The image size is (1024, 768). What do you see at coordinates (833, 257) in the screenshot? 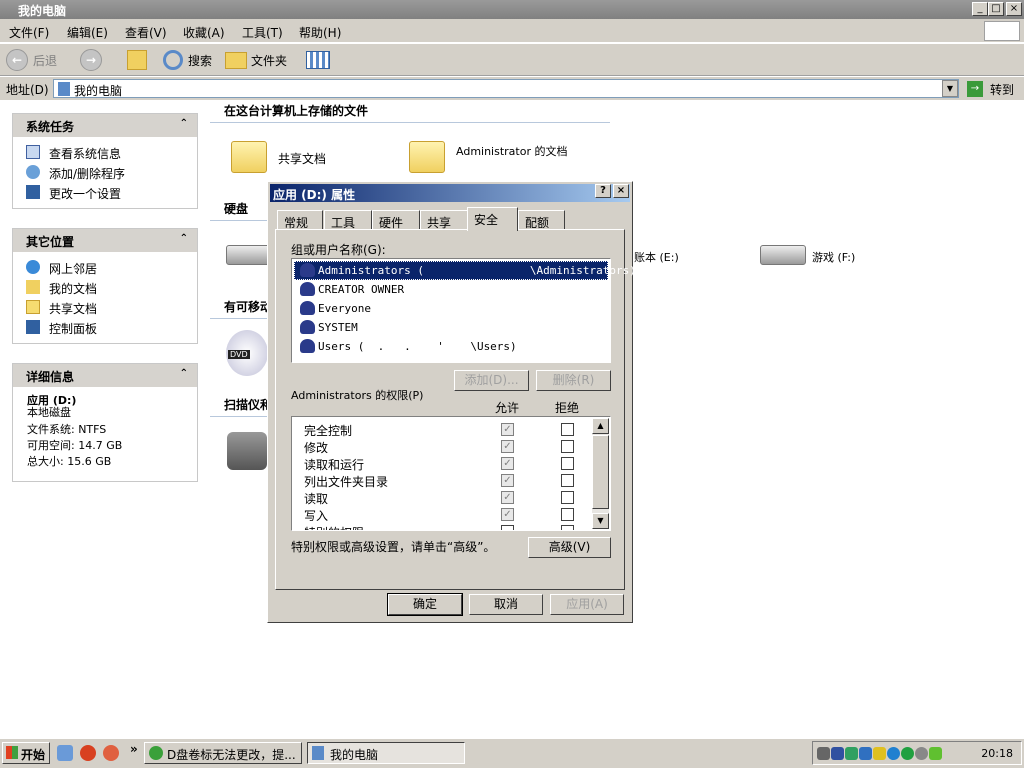
I see `drive-f-item: 游戏 (F:)` at bounding box center [833, 257].